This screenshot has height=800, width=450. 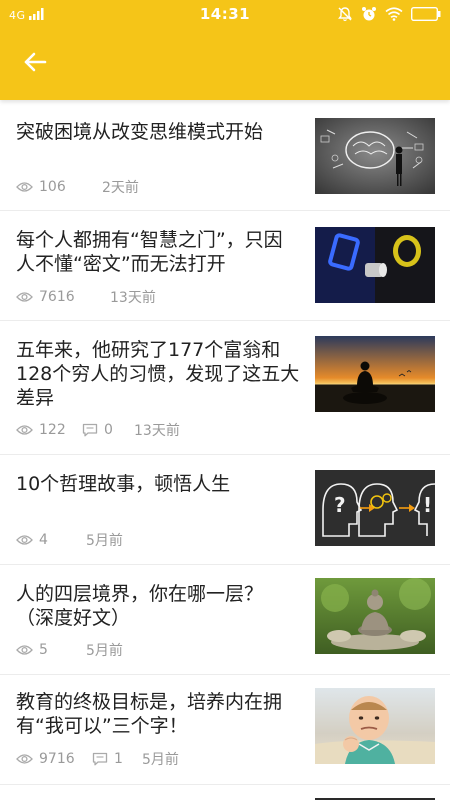 I want to click on article-meta: 7616 13天前, so click(x=86, y=297).